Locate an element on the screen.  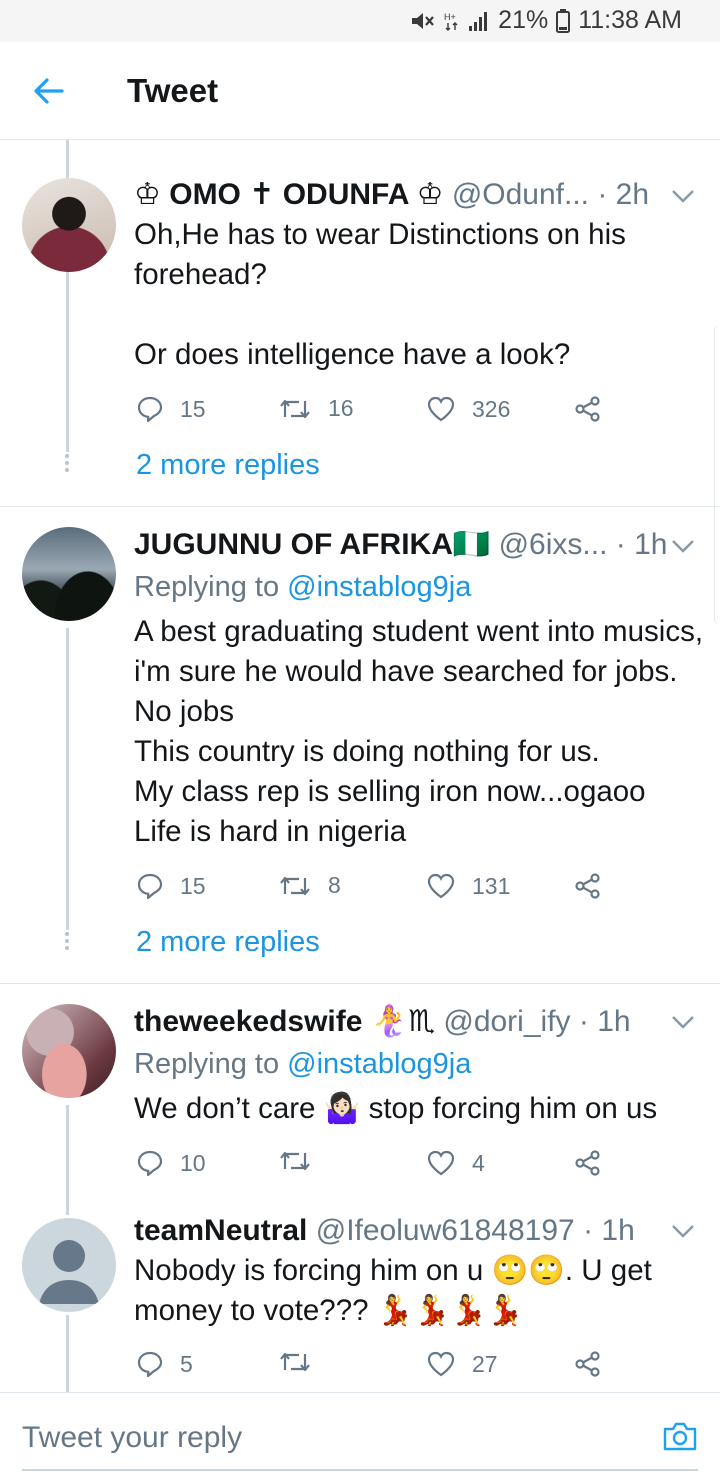
display-name: ♔ OMO ✝ ODUNFA ♔ is located at coordinates (288, 194).